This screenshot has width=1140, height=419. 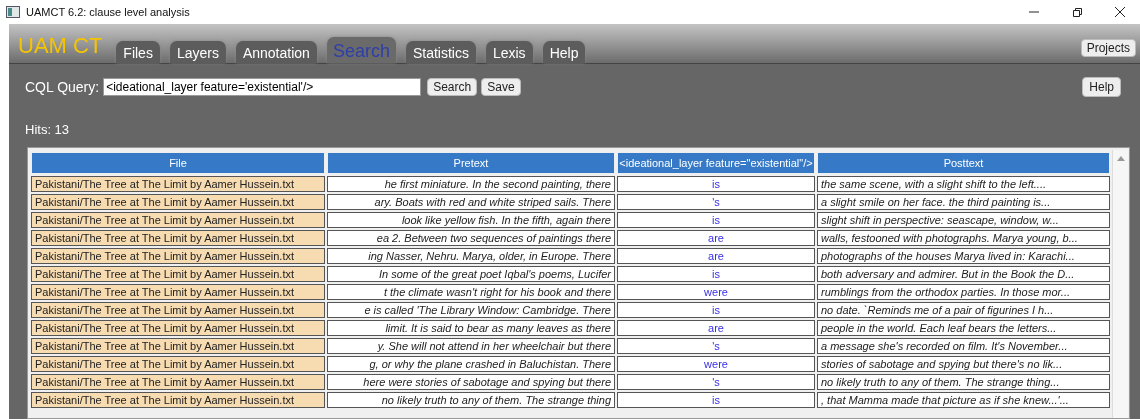 What do you see at coordinates (1120, 158) in the screenshot?
I see `scroll-up-icon` at bounding box center [1120, 158].